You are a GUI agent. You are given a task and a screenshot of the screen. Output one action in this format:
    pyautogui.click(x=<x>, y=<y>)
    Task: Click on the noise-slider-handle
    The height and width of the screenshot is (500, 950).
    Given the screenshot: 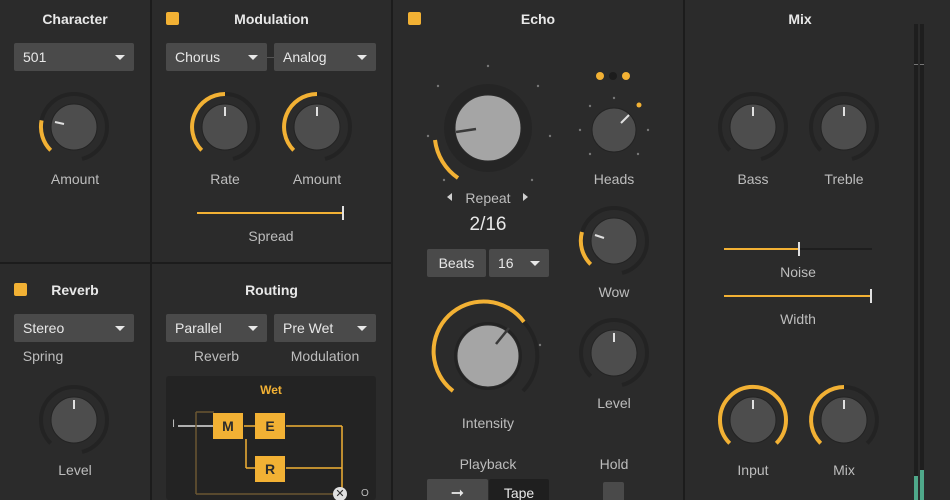 What is the action you would take?
    pyautogui.click(x=799, y=249)
    